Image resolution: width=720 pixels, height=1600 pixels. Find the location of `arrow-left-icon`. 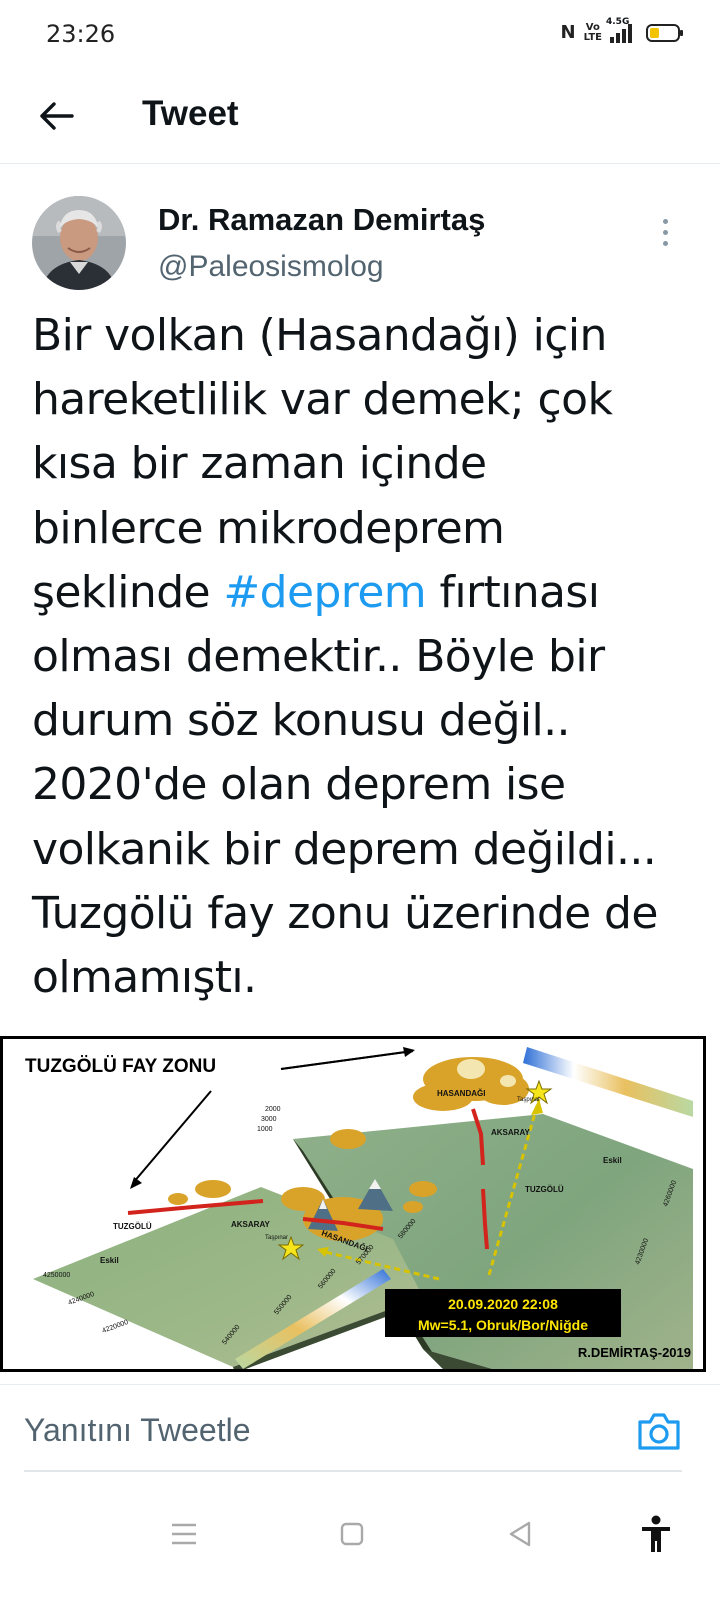

arrow-left-icon is located at coordinates (57, 116).